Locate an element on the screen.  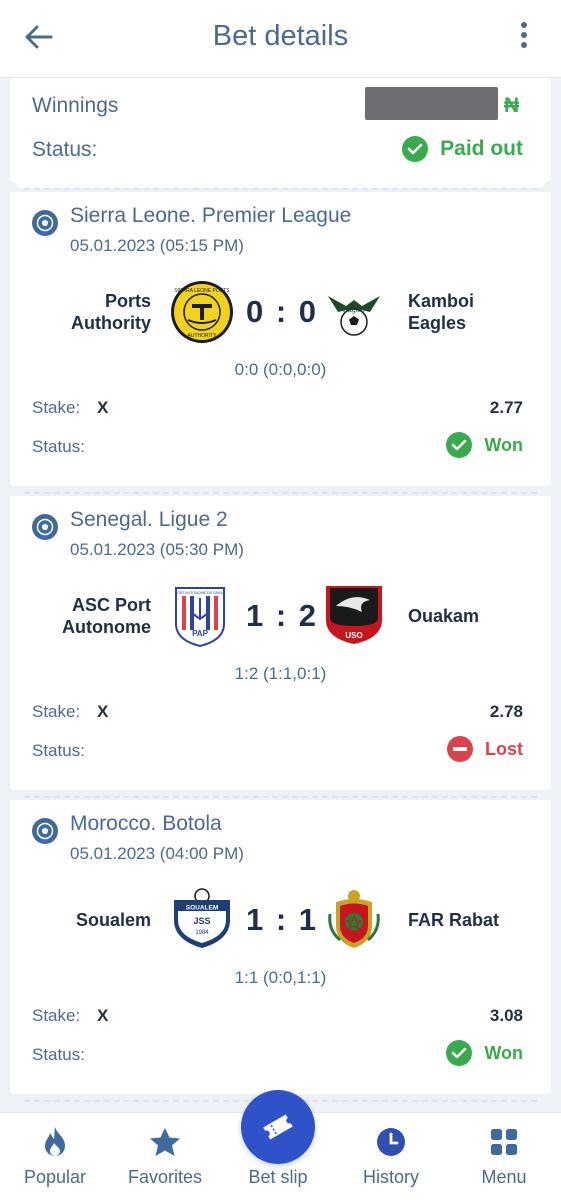
nav-favorites: Favorites is located at coordinates (165, 1156).